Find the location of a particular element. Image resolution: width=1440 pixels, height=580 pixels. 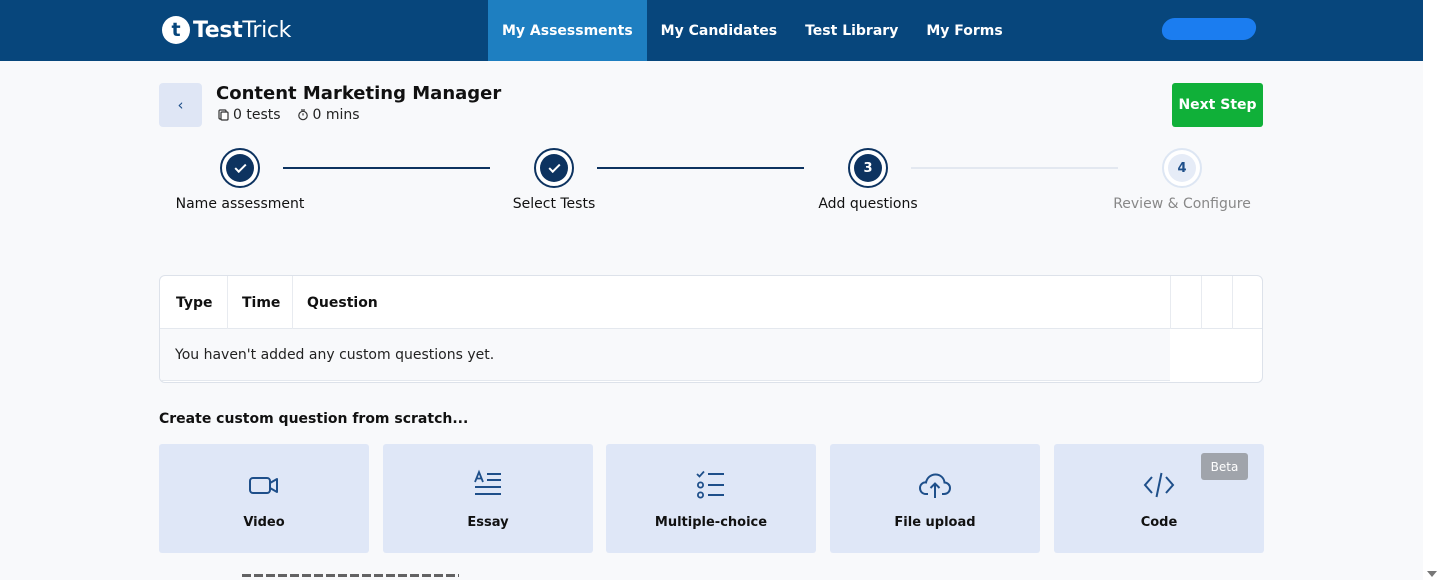

card-label: Essay is located at coordinates (488, 522).